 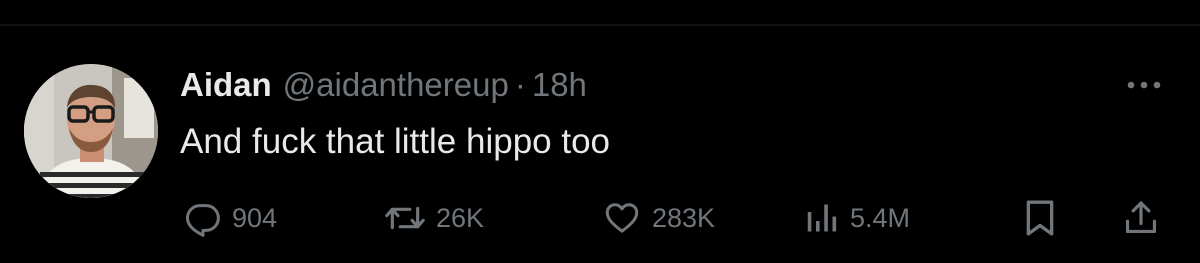 What do you see at coordinates (822, 218) in the screenshot?
I see `views-icon` at bounding box center [822, 218].